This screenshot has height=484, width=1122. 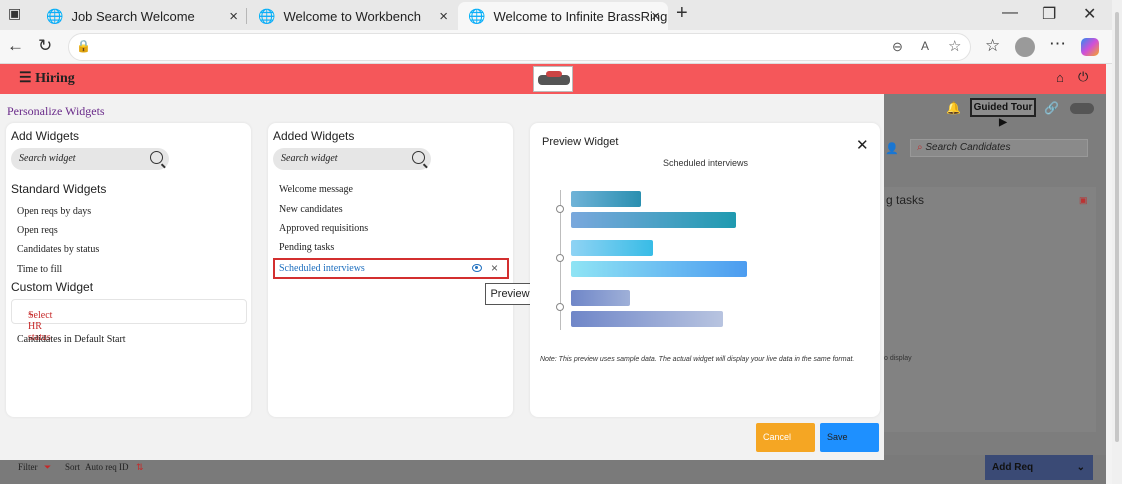 What do you see at coordinates (107, 467) in the screenshot?
I see `footer-sort-value: Auto req ID` at bounding box center [107, 467].